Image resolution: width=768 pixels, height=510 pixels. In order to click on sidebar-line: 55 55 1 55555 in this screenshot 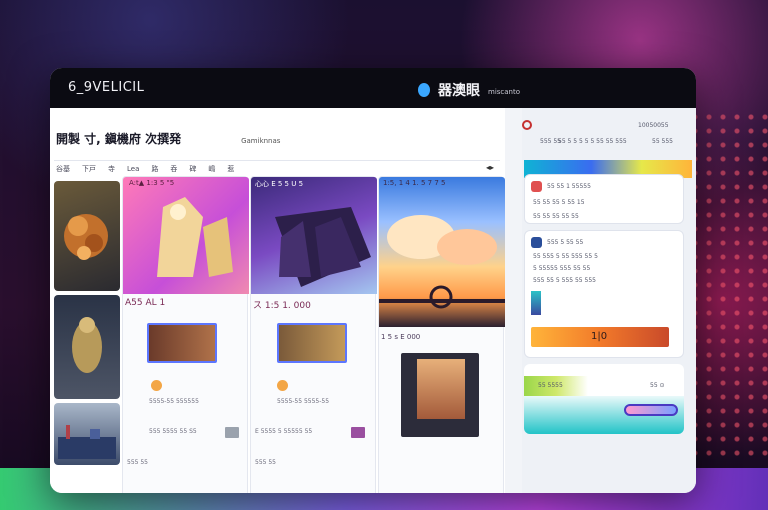, I will do `click(569, 186)`.